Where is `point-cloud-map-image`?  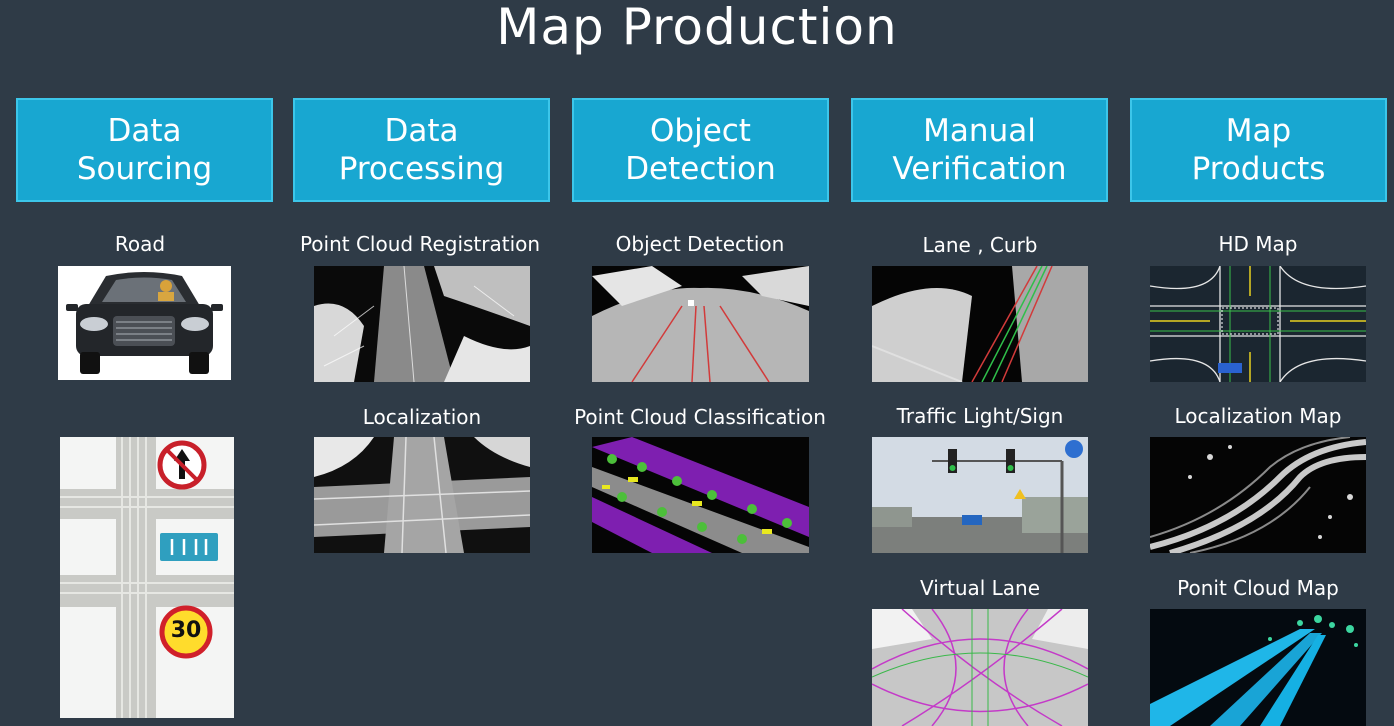 point-cloud-map-image is located at coordinates (1258, 667).